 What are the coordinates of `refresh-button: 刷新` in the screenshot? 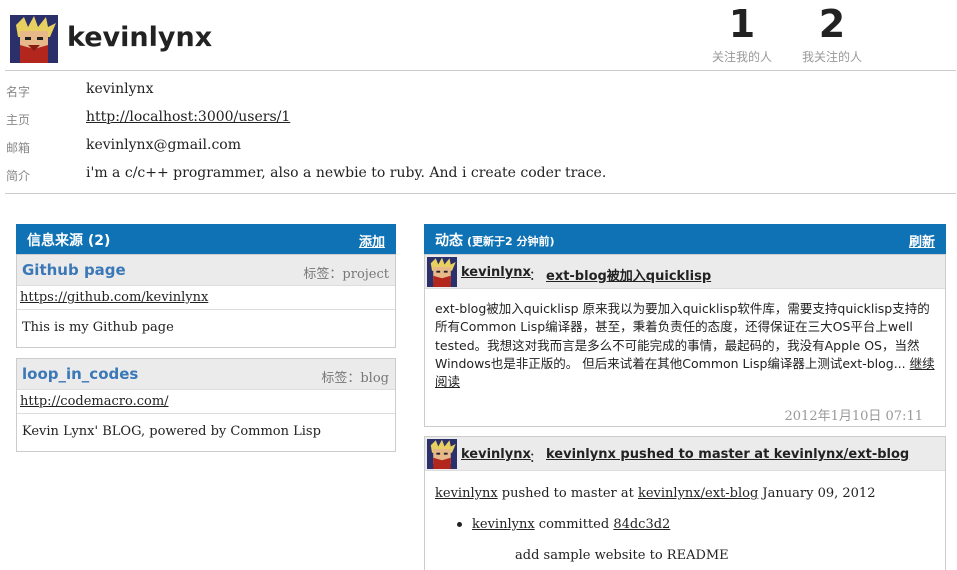 It's located at (922, 240).